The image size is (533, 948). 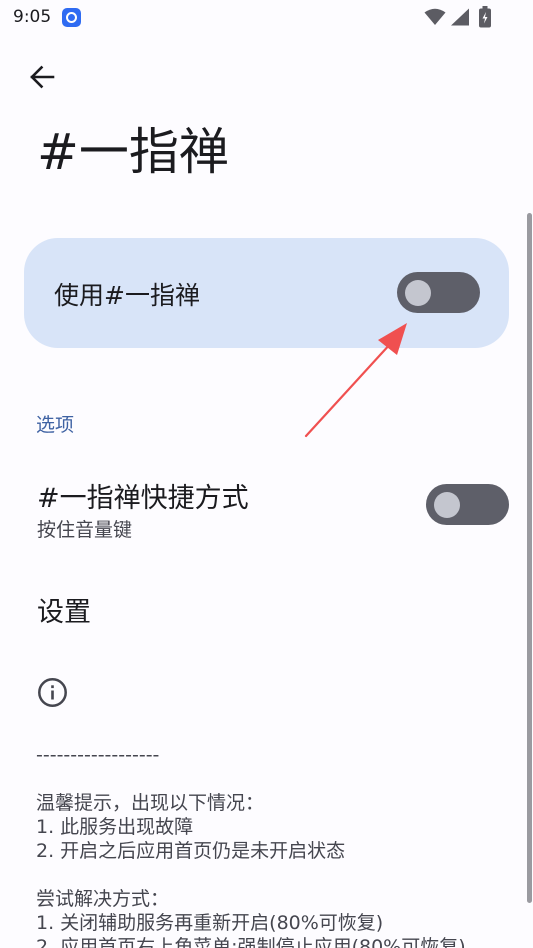 I want to click on section-header-options: 选项, so click(x=55, y=425).